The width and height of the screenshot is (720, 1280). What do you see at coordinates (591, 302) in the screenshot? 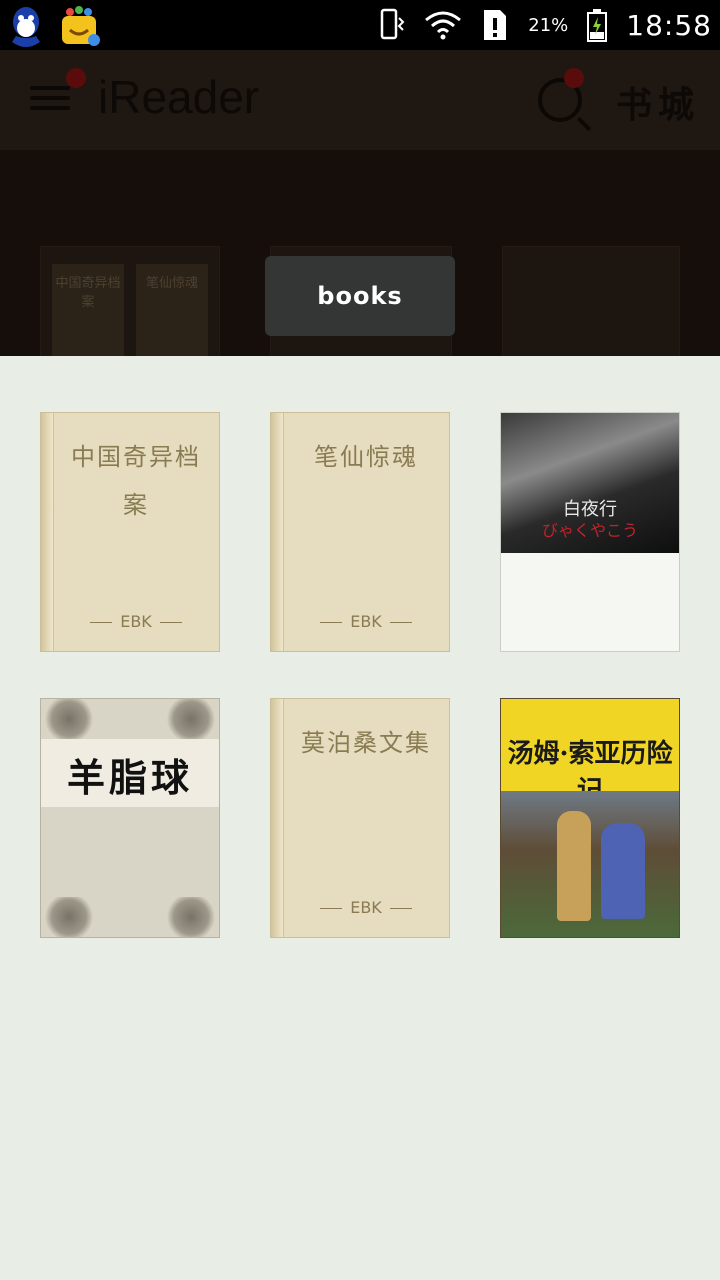
I see `shelf-book` at bounding box center [591, 302].